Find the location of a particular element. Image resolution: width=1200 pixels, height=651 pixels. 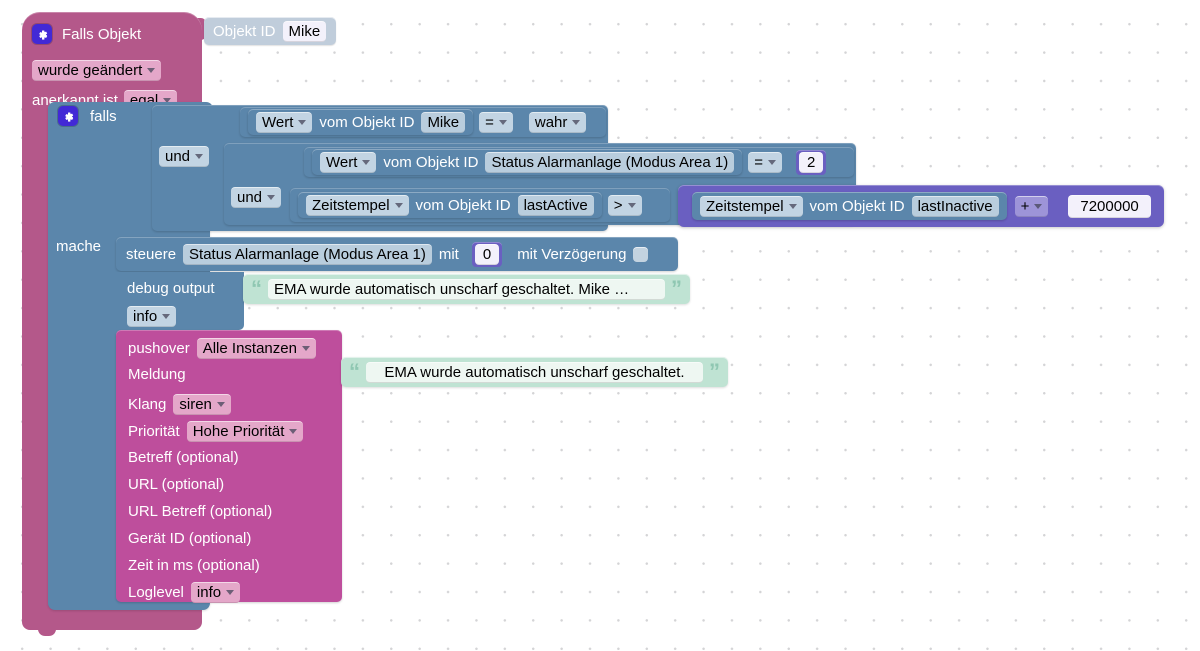

operator-dropdown-3: > is located at coordinates (624, 205).